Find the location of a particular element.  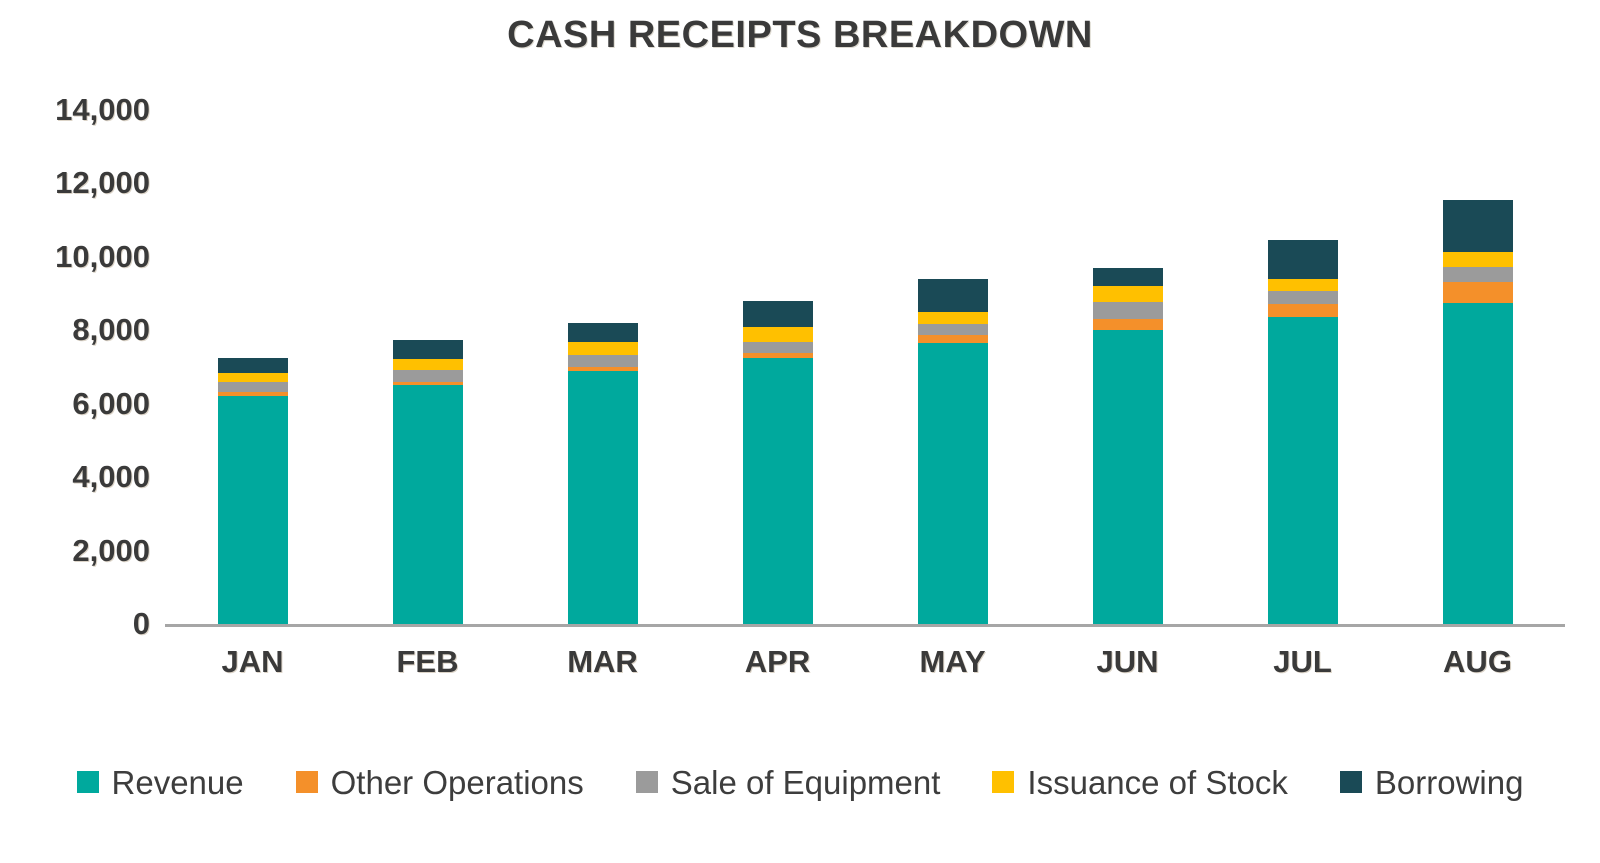

legend-item: Other Operations is located at coordinates (439, 782).